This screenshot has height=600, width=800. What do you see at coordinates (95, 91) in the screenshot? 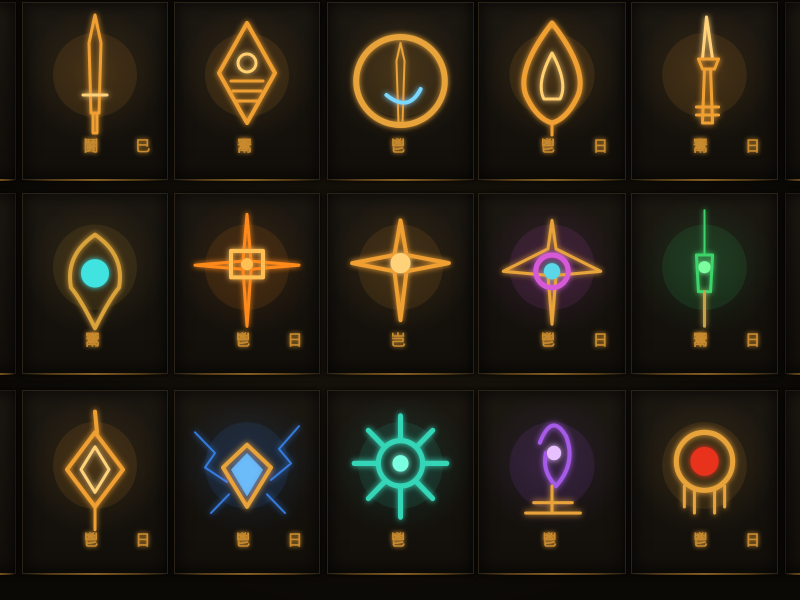
I see `emblem-card: 鬪巳` at bounding box center [95, 91].